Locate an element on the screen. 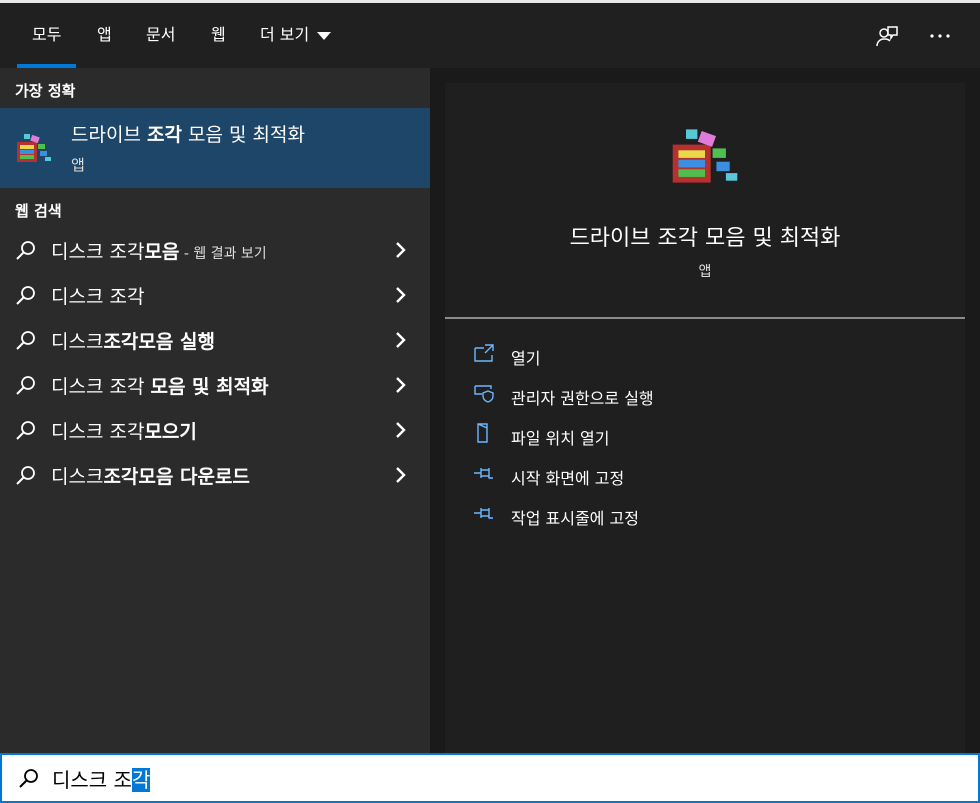 This screenshot has height=803, width=980. action-label: 관리자 권한으로 실행 is located at coordinates (582, 398).